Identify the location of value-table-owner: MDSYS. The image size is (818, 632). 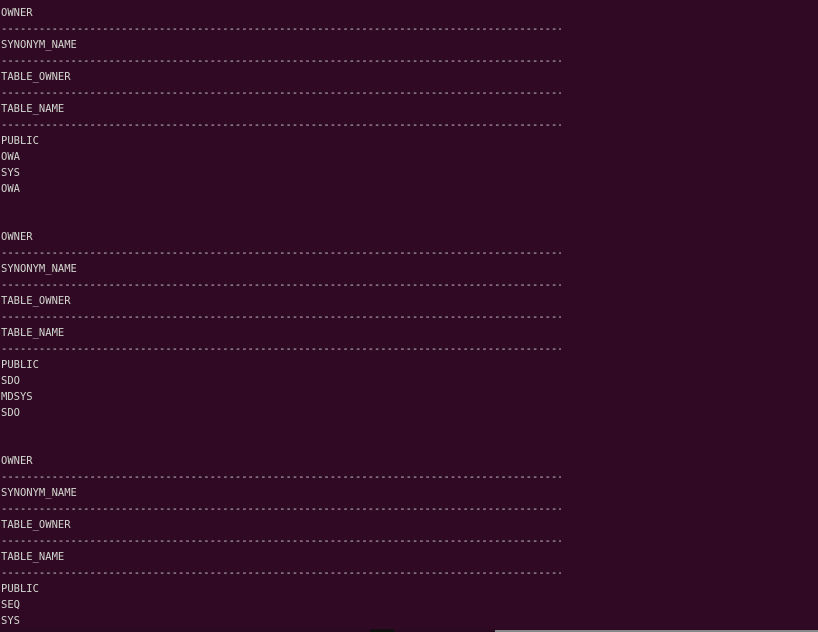
(17, 397).